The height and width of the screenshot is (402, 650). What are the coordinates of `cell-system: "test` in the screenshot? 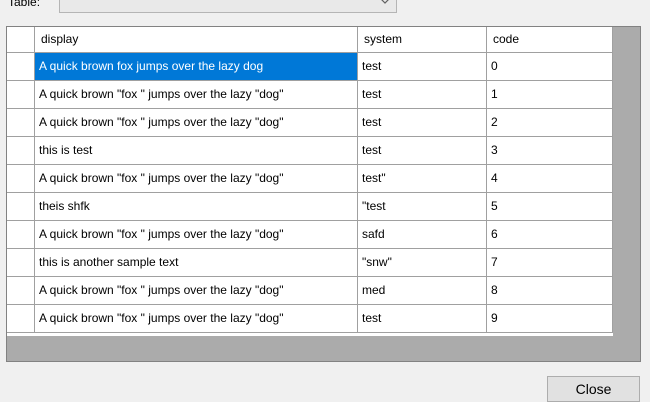 It's located at (422, 207).